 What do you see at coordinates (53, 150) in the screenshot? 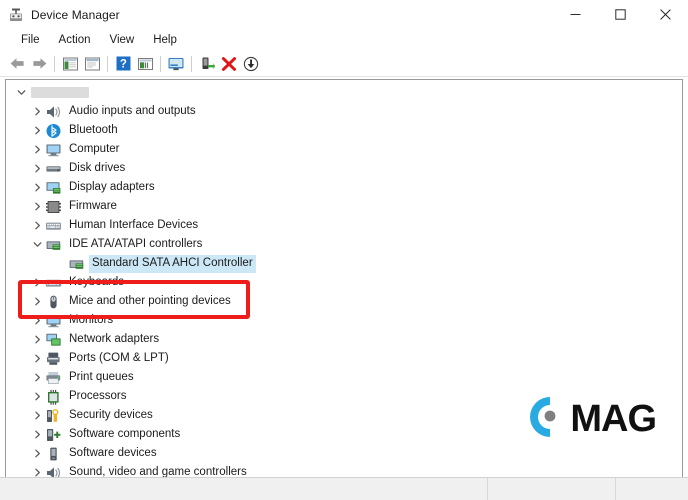
I see `computer-icon` at bounding box center [53, 150].